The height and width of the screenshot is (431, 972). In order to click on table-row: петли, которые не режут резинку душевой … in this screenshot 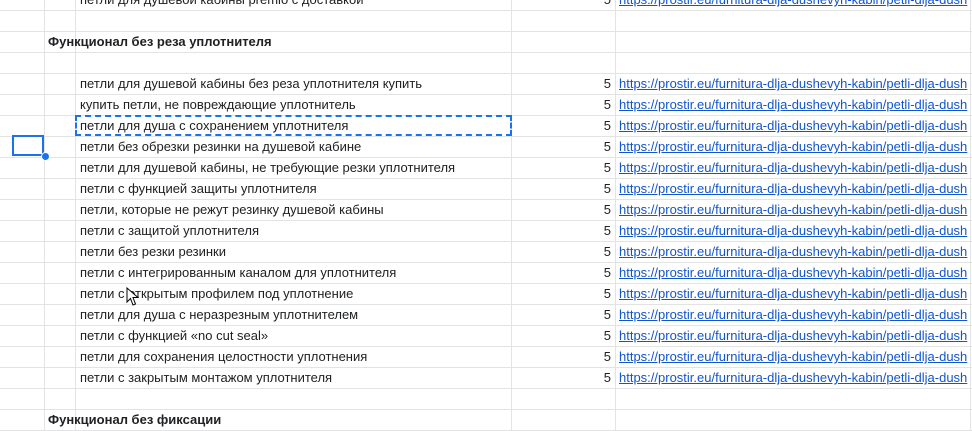, I will do `click(486, 209)`.